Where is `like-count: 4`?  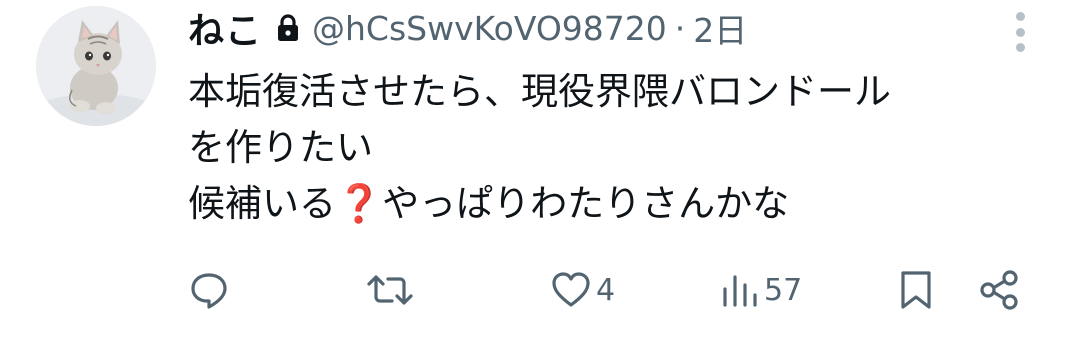 like-count: 4 is located at coordinates (606, 290).